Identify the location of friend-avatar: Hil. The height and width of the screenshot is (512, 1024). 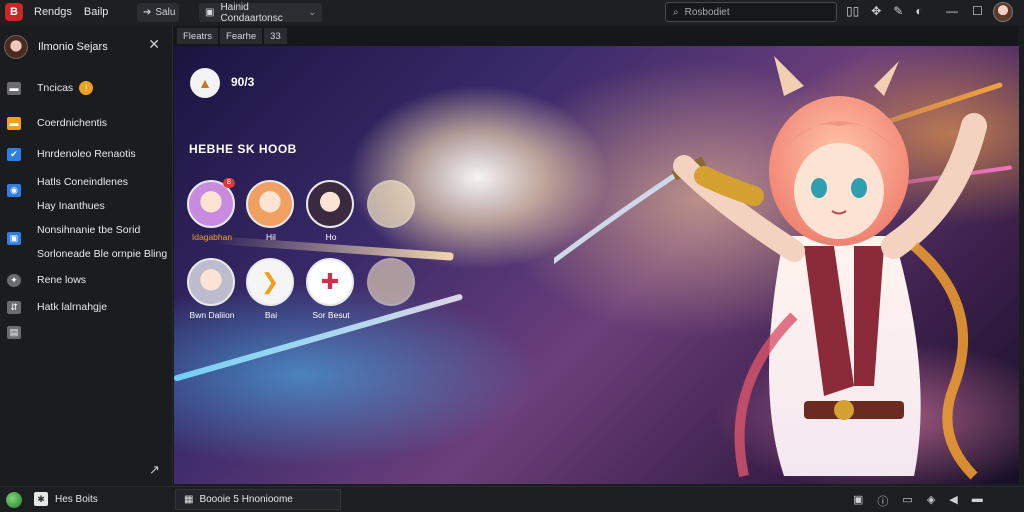
(271, 211).